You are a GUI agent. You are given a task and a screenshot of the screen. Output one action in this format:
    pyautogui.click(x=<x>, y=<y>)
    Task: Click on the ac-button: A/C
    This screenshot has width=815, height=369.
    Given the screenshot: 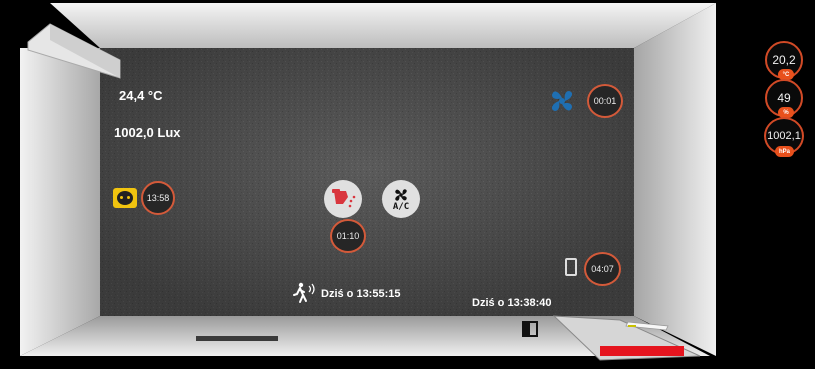 What is the action you would take?
    pyautogui.click(x=401, y=199)
    